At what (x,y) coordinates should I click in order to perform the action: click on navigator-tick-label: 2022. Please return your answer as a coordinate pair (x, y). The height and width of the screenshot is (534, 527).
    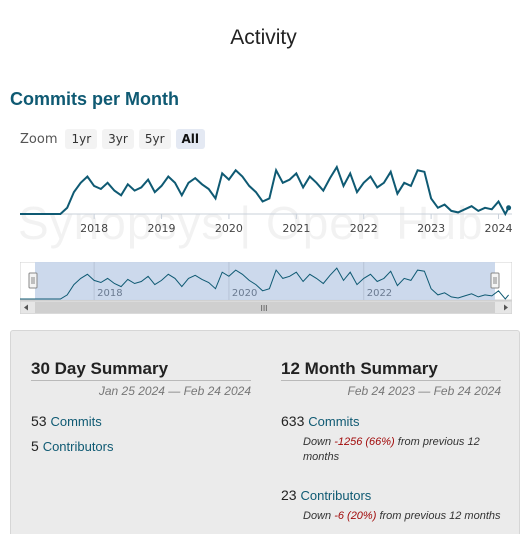
    Looking at the image, I should click on (379, 293).